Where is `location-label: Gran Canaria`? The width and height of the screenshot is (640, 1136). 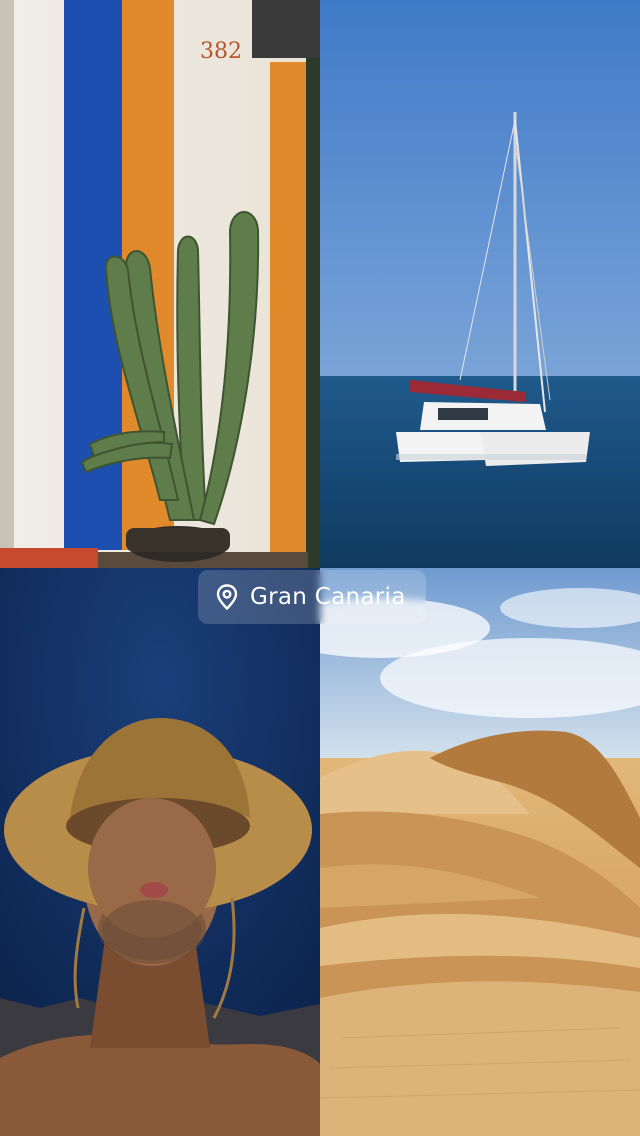
location-label: Gran Canaria is located at coordinates (328, 597).